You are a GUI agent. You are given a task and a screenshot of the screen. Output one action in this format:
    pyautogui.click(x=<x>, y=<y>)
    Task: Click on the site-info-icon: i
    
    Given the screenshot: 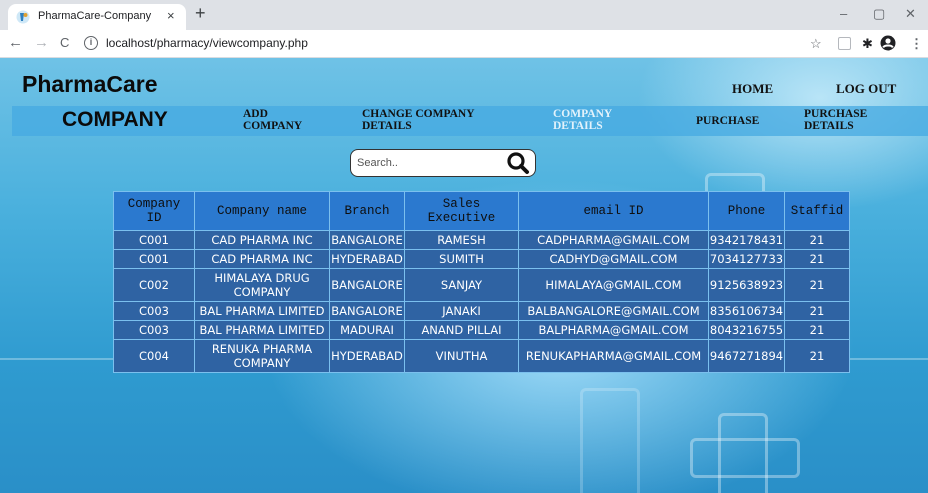 What is the action you would take?
    pyautogui.click(x=91, y=43)
    